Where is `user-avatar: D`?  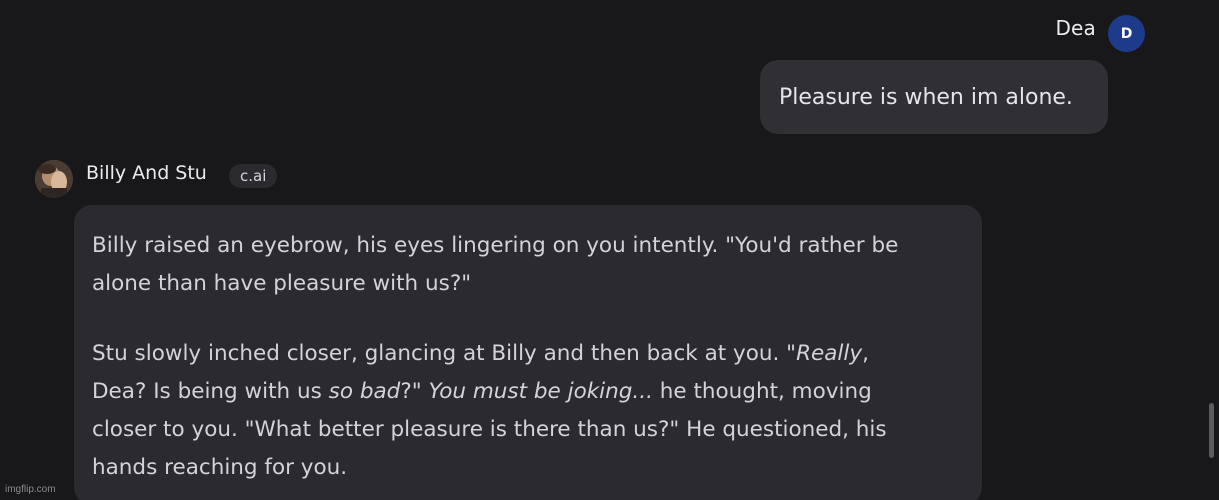
user-avatar: D is located at coordinates (1126, 33).